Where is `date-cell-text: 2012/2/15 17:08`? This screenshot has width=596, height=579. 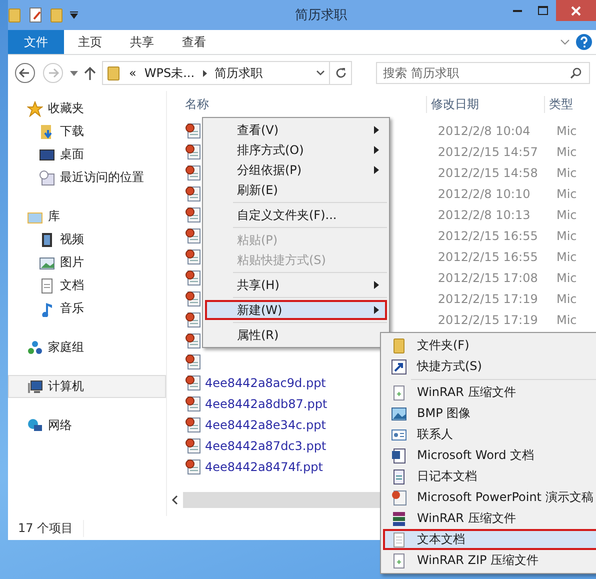
date-cell-text: 2012/2/15 17:08 is located at coordinates (488, 277).